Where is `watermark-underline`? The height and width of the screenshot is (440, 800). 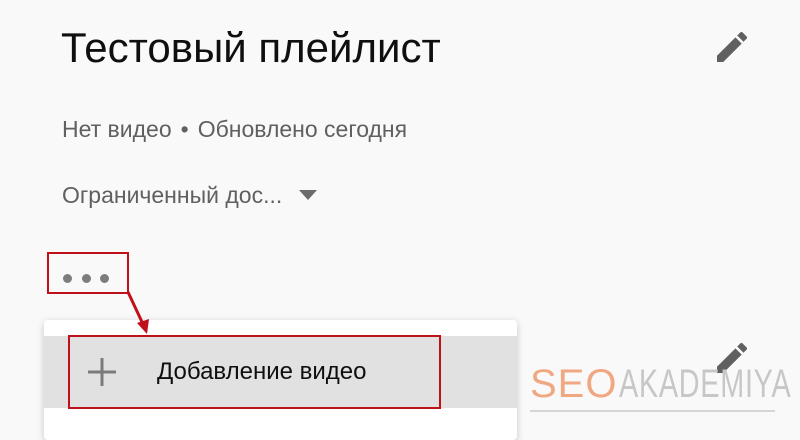
watermark-underline is located at coordinates (652, 411).